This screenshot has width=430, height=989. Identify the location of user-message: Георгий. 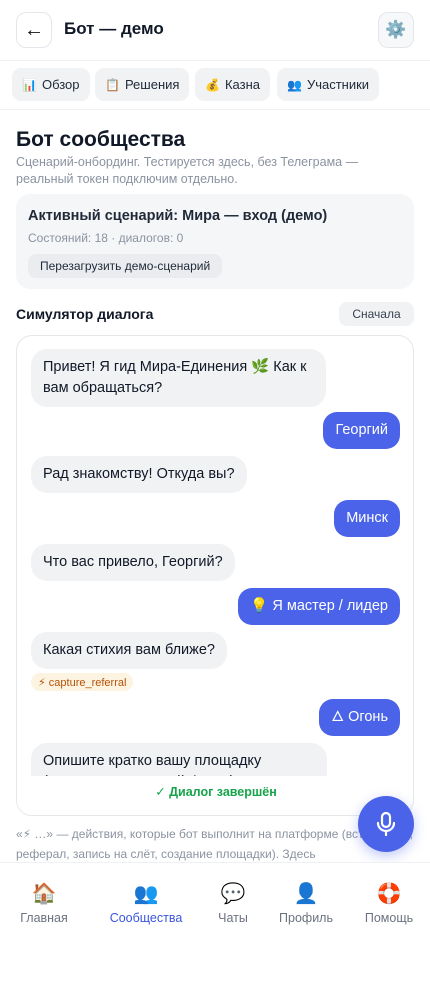
(361, 430).